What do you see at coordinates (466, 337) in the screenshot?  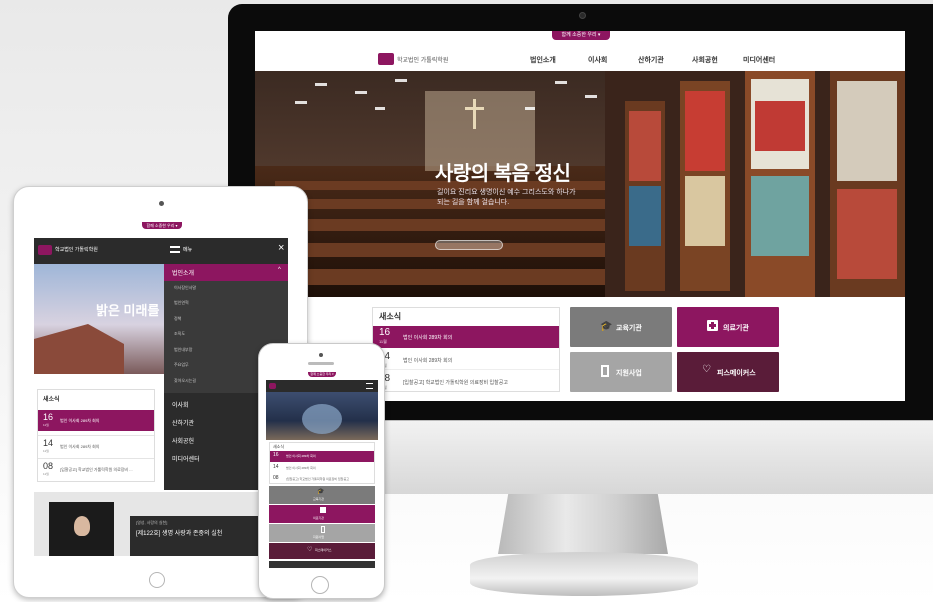 I see `news-item-1: 16 11월 법인 이사회 289차 회의` at bounding box center [466, 337].